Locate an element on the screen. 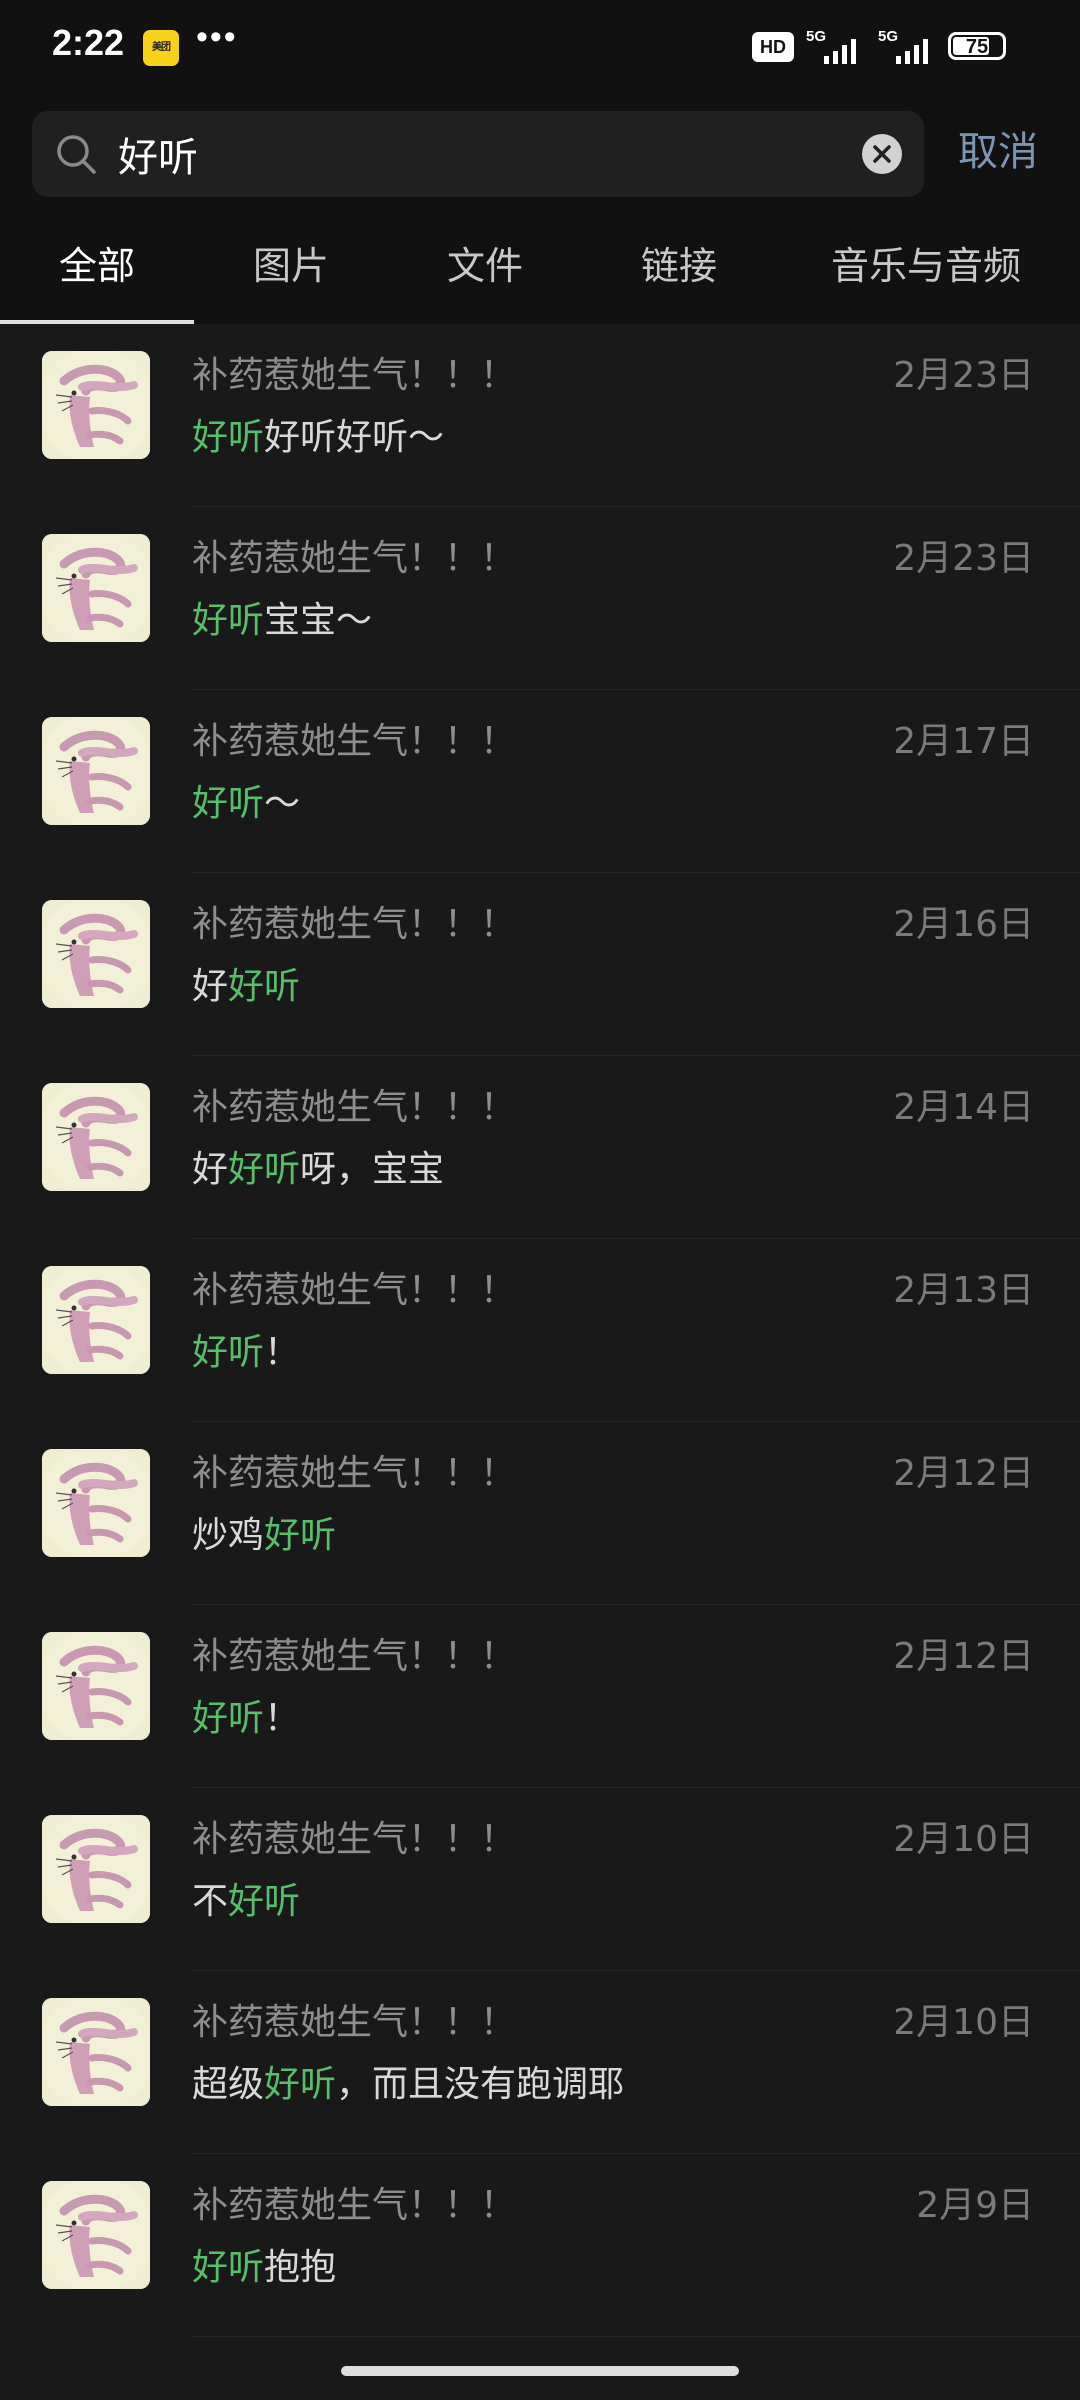 This screenshot has width=1080, height=2400. message-date: 2月17日 is located at coordinates (963, 741).